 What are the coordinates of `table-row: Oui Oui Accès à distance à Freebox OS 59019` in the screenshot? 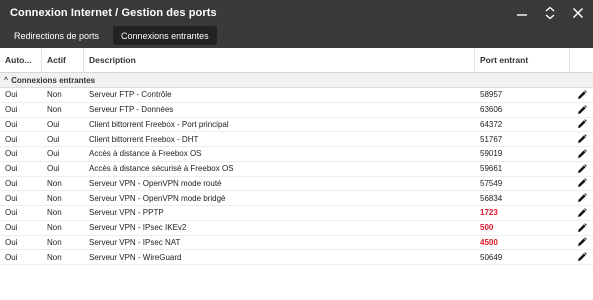 It's located at (296, 154).